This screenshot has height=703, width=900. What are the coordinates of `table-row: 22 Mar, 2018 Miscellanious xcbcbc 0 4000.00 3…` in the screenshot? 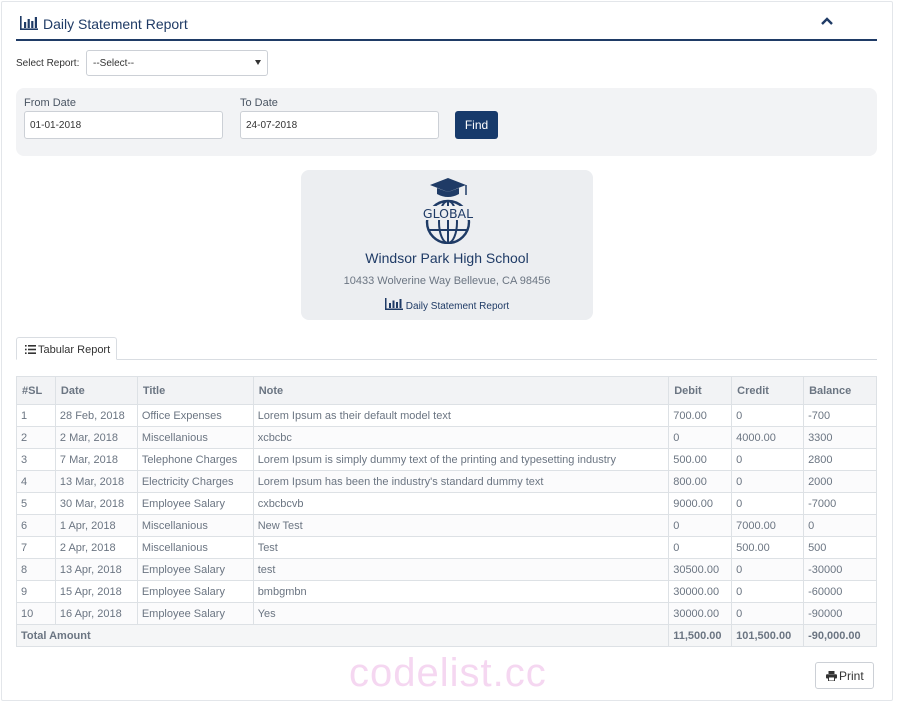 It's located at (446, 437).